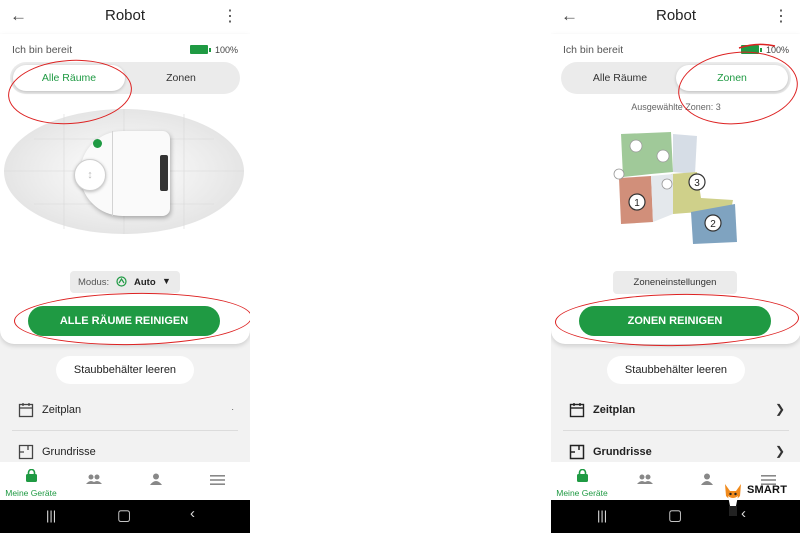  Describe the element at coordinates (758, 502) in the screenshot. I see `smart-logo: SMART` at that location.